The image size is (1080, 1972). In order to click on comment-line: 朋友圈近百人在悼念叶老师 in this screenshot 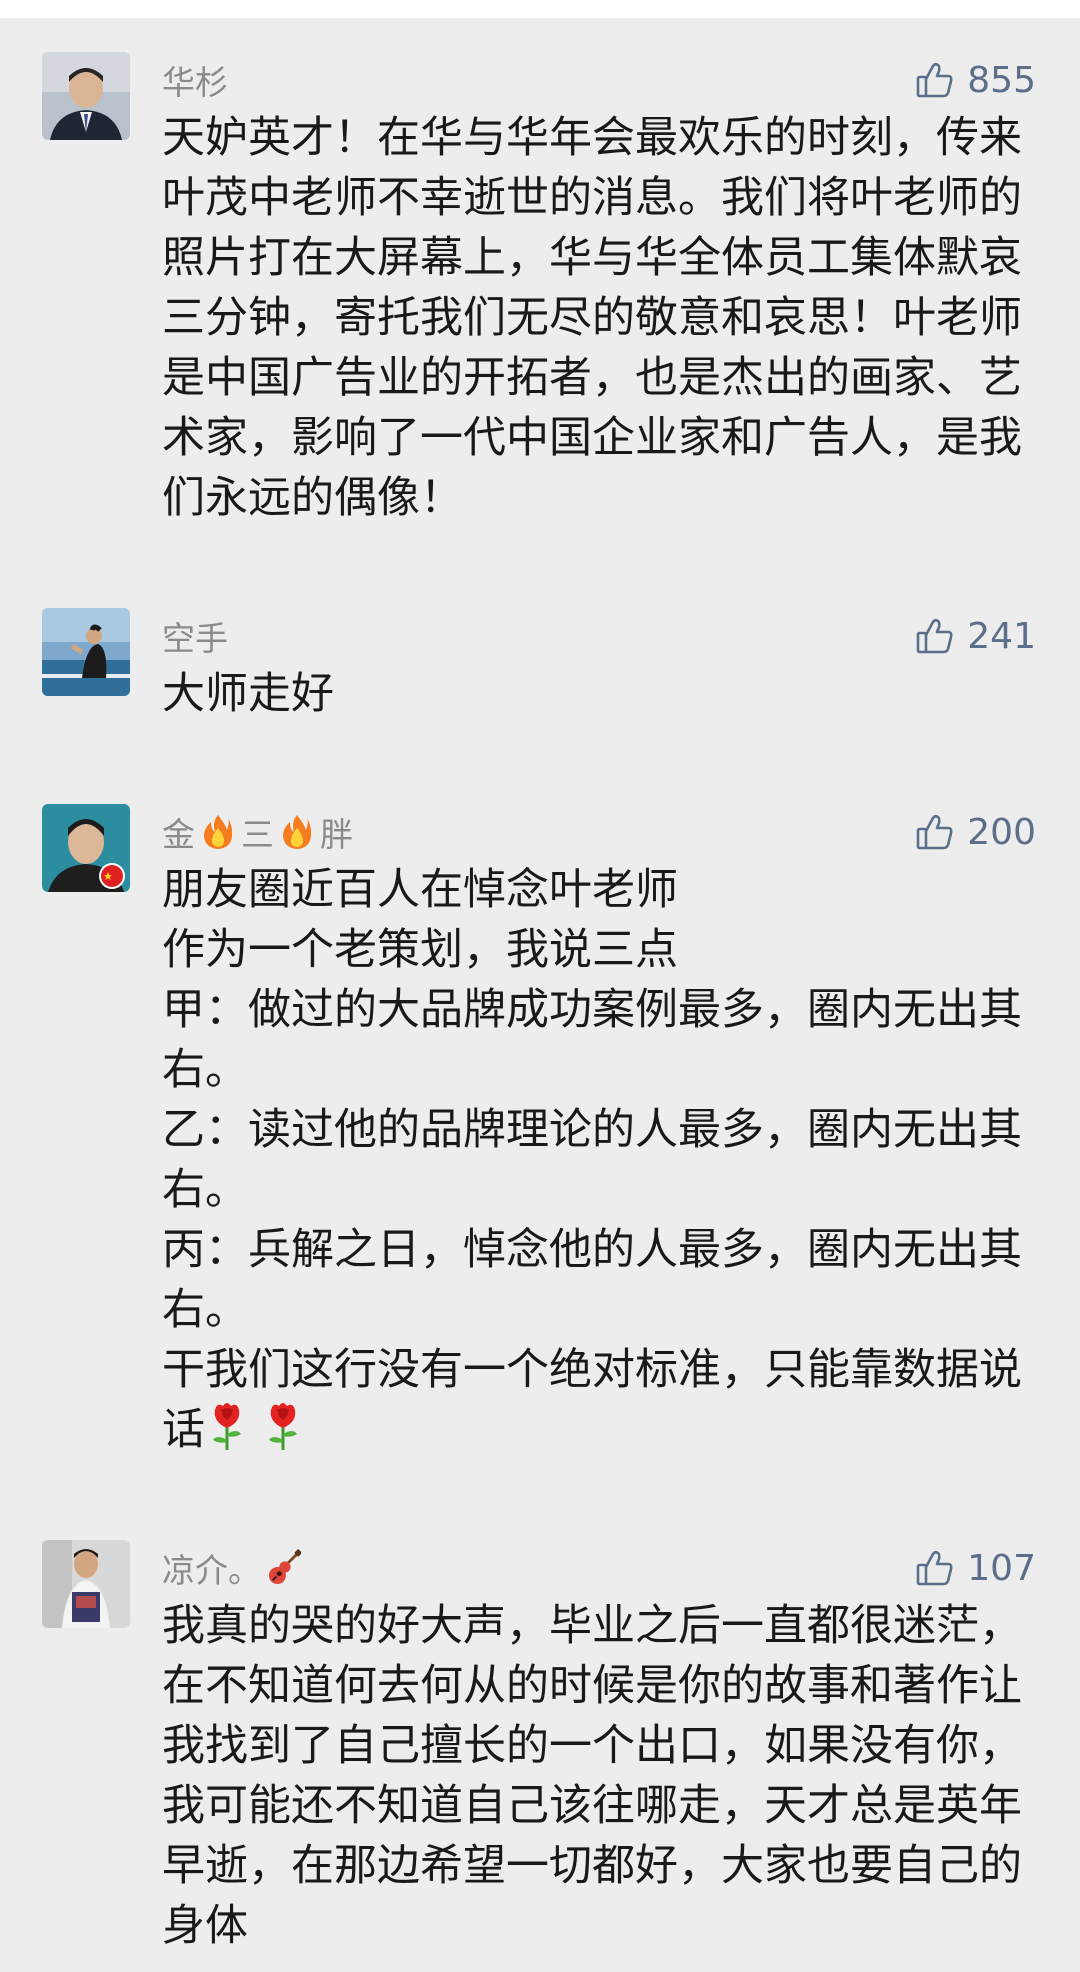, I will do `click(420, 890)`.